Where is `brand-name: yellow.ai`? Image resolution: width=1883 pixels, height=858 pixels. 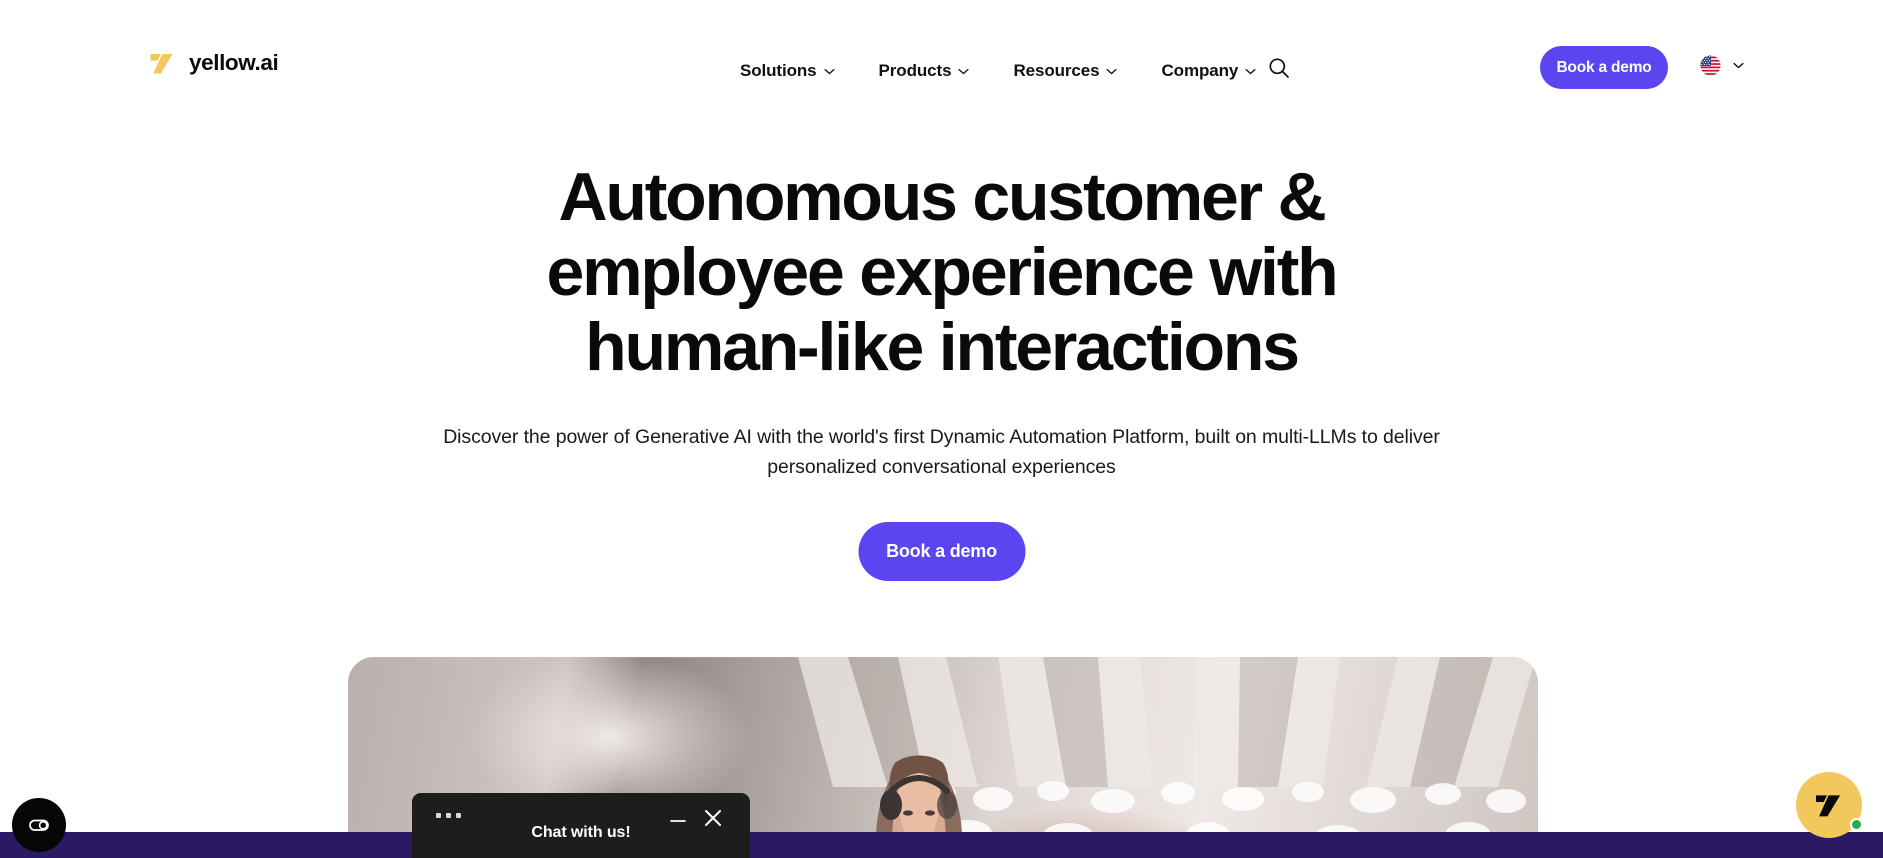
brand-name: yellow.ai is located at coordinates (234, 62).